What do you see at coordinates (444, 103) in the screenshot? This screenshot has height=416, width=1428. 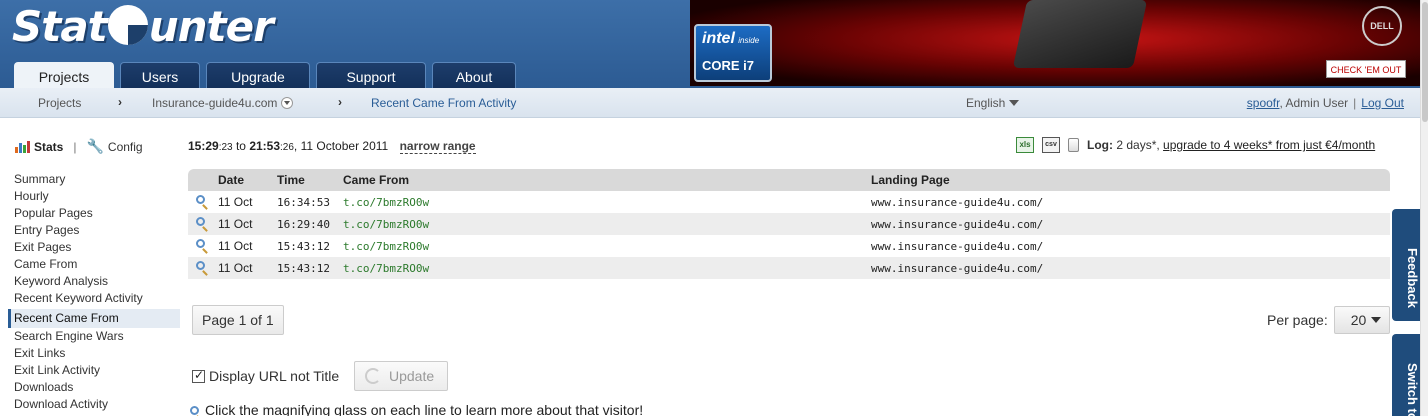 I see `breadcrumb-current: Recent Came From Activity` at bounding box center [444, 103].